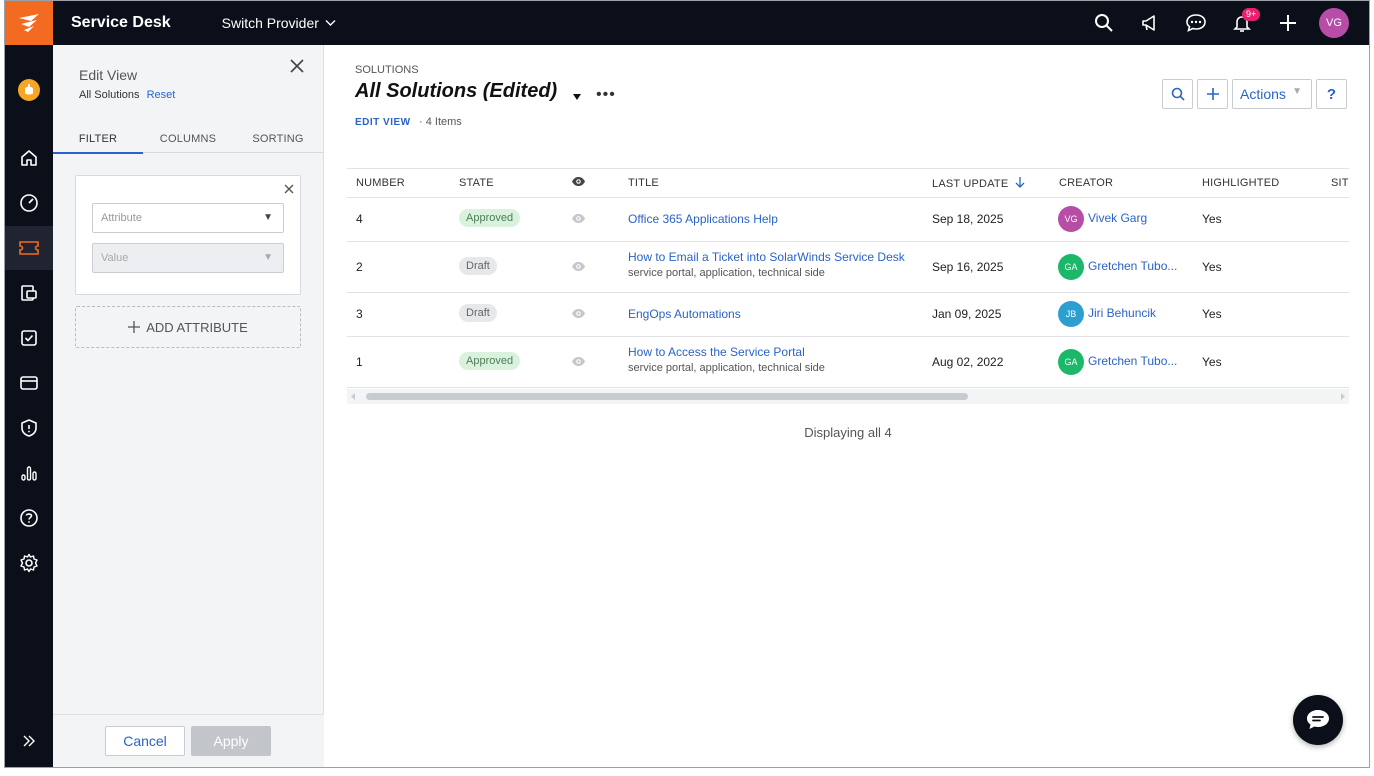 The height and width of the screenshot is (776, 1374). Describe the element at coordinates (161, 95) in the screenshot. I see `reset-link: Reset` at that location.